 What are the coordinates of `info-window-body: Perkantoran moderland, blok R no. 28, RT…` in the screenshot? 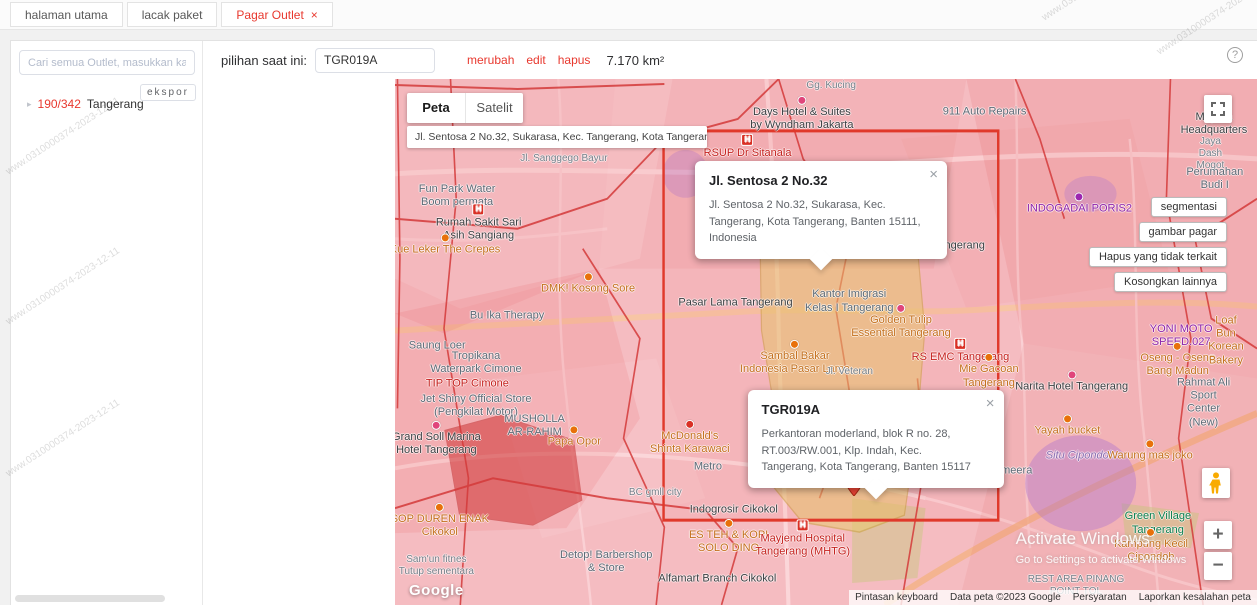 It's located at (866, 451).